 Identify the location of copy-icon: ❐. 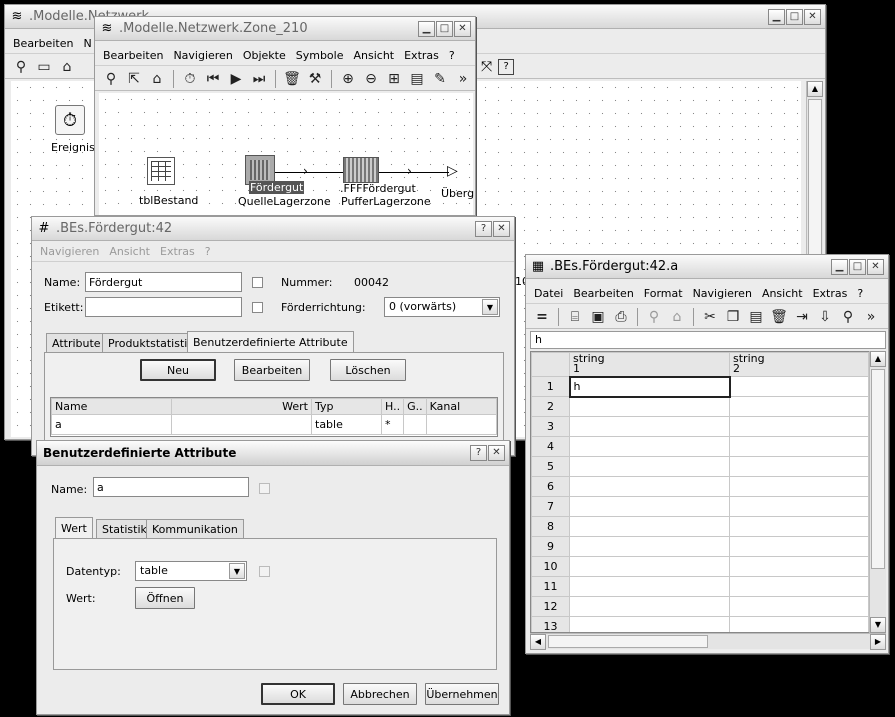
(733, 317).